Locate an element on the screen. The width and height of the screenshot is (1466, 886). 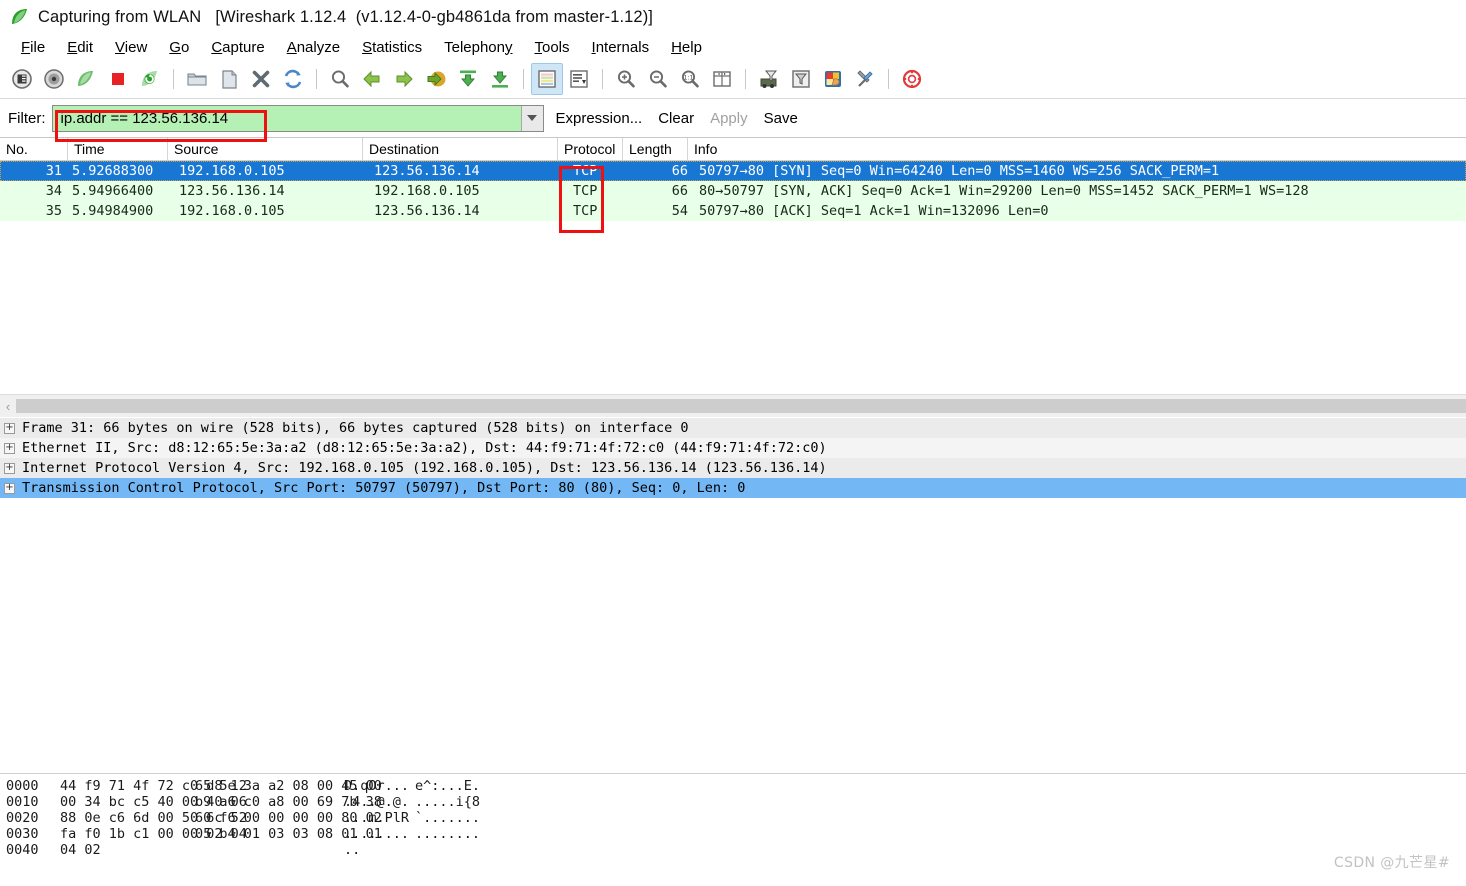
colorize-packet-list-icon is located at coordinates (547, 79).